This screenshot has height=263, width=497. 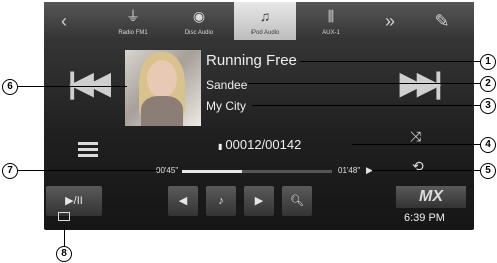 I want to click on music-library-button: ♪, so click(x=221, y=201).